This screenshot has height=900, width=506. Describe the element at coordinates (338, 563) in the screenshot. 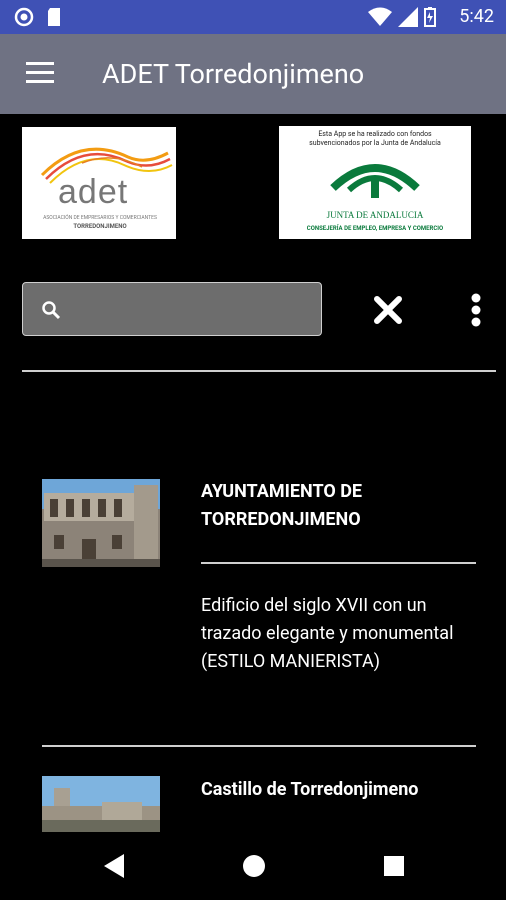

I see `title-divider` at that location.